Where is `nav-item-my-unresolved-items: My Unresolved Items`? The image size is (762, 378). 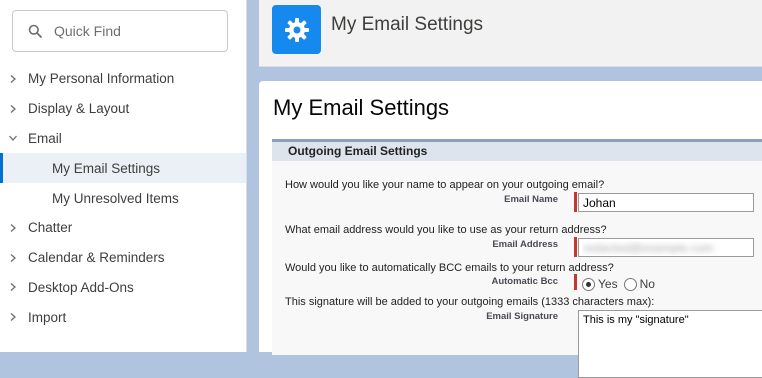 nav-item-my-unresolved-items: My Unresolved Items is located at coordinates (123, 198).